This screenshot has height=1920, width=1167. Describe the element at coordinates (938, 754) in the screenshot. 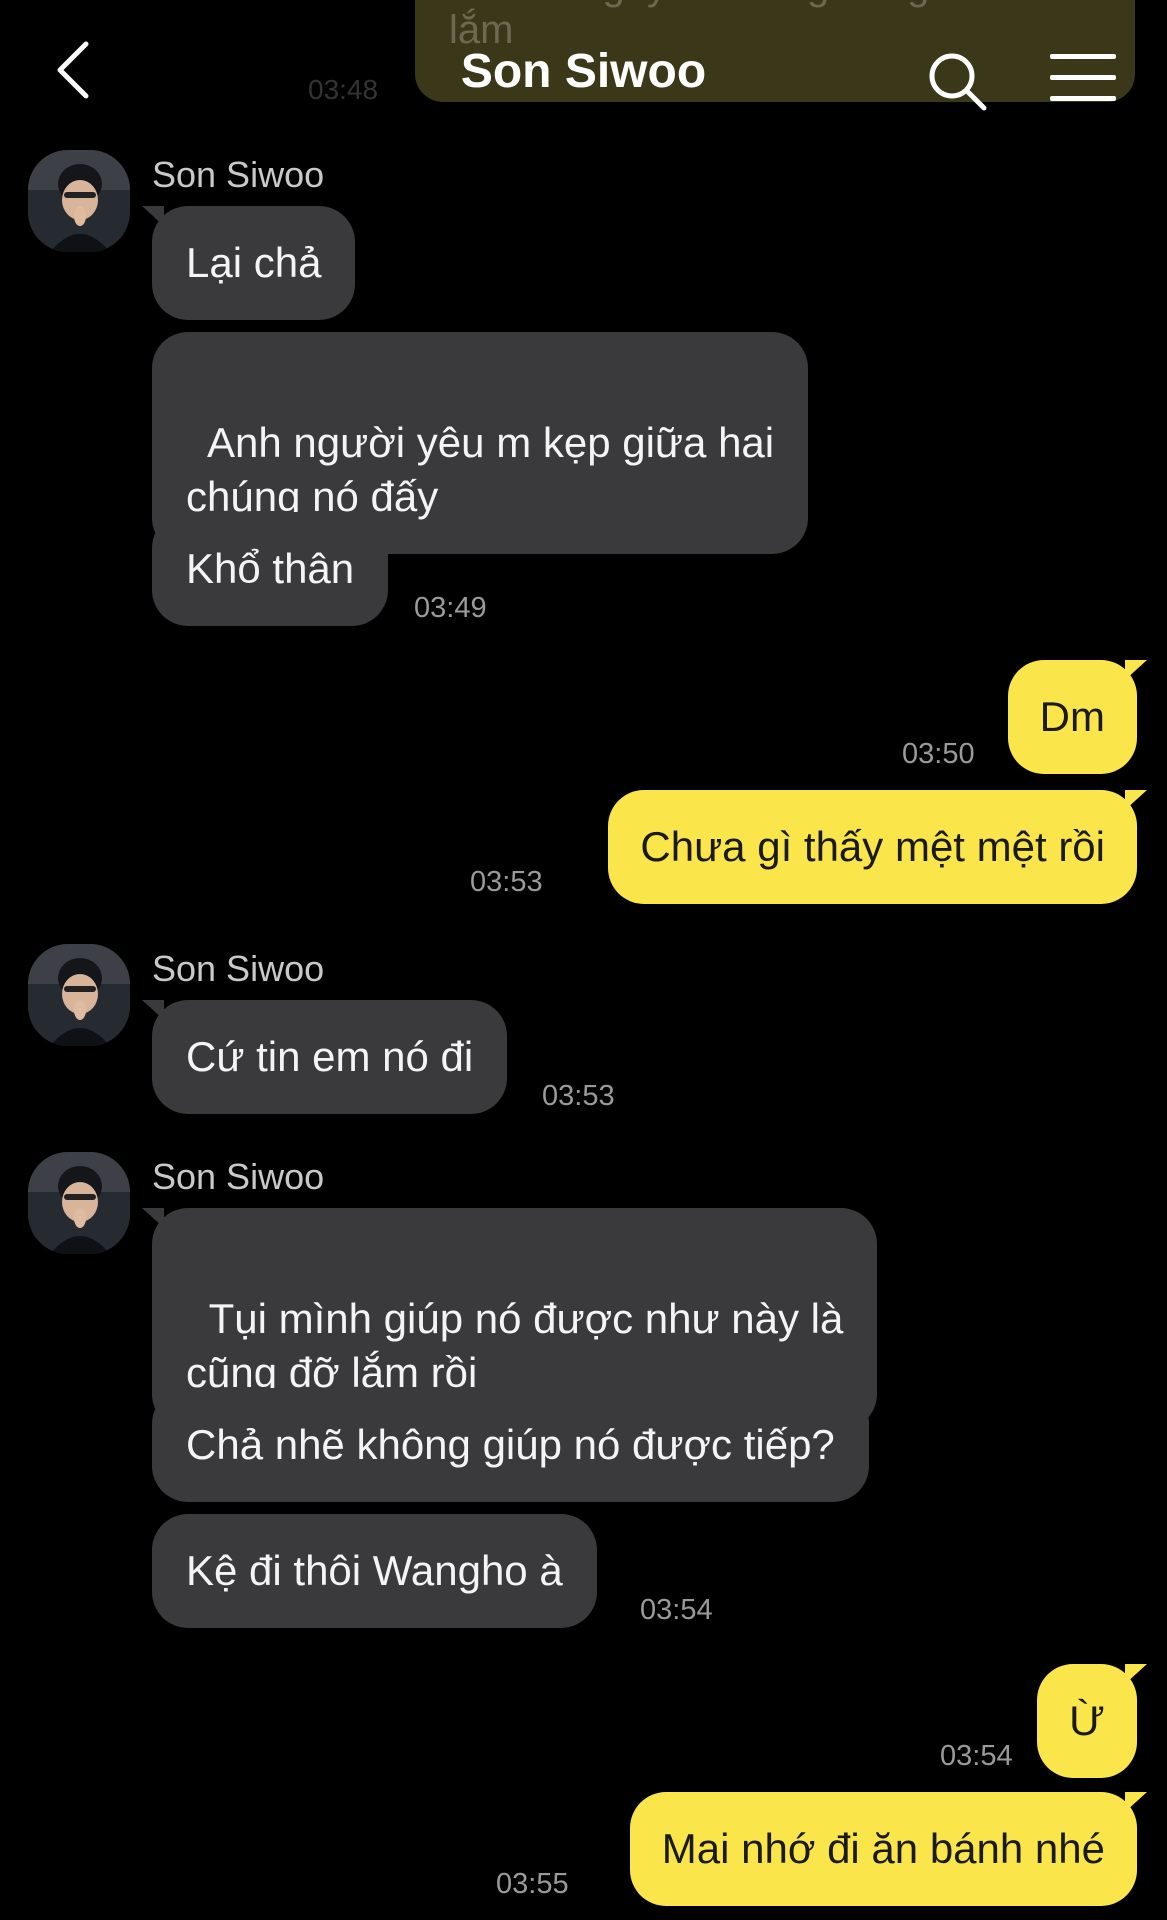

I see `message-timestamp: 03:50` at that location.